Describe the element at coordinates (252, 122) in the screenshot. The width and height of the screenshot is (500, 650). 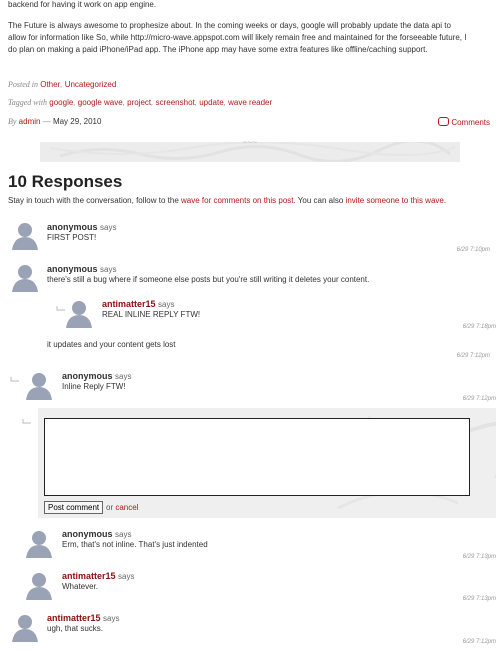
I see `byline: By admin — May 29, 2010 Comments` at that location.